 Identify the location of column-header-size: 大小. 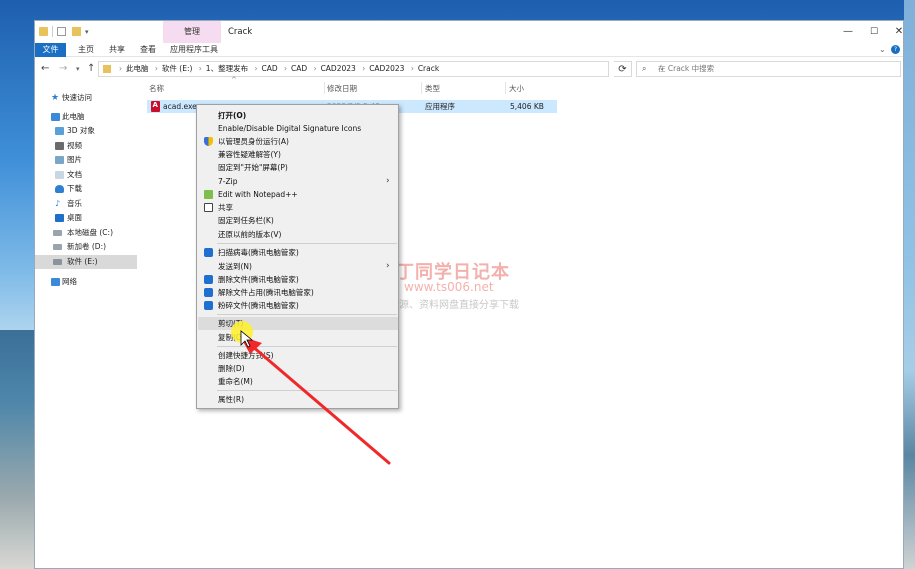
(516, 88).